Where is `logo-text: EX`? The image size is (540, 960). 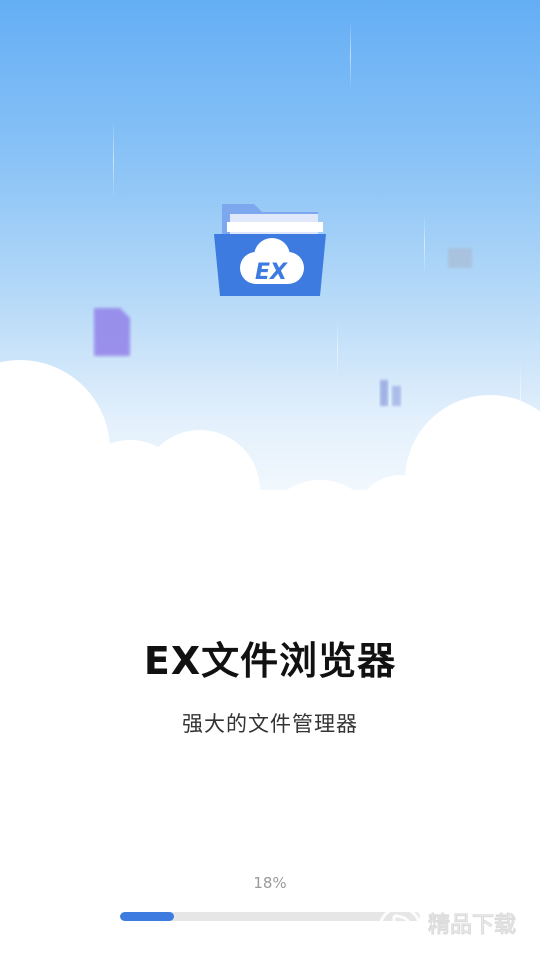
logo-text: EX is located at coordinates (271, 272).